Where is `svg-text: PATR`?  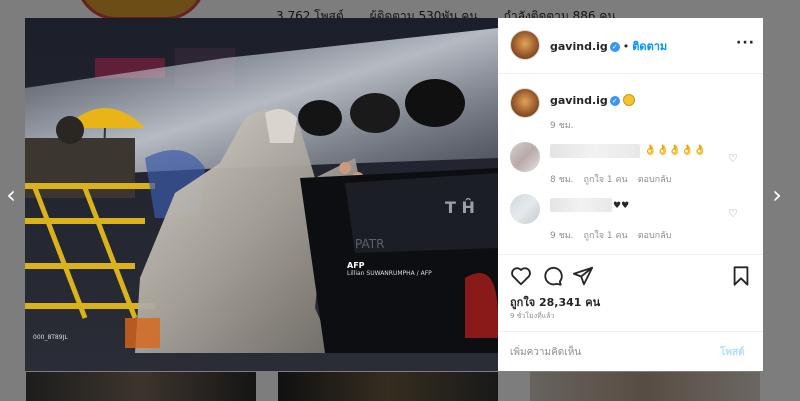
svg-text: PATR is located at coordinates (369, 244).